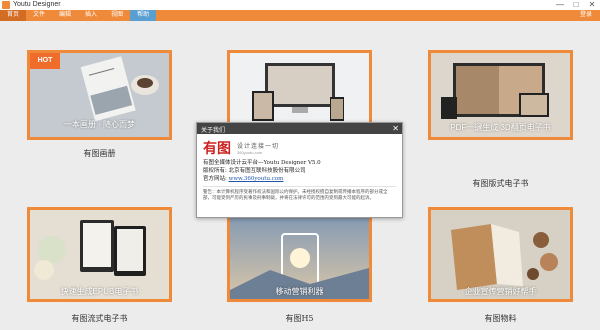  I want to click on card-layout-ebook-caption: 有图版式电子书, so click(500, 183).